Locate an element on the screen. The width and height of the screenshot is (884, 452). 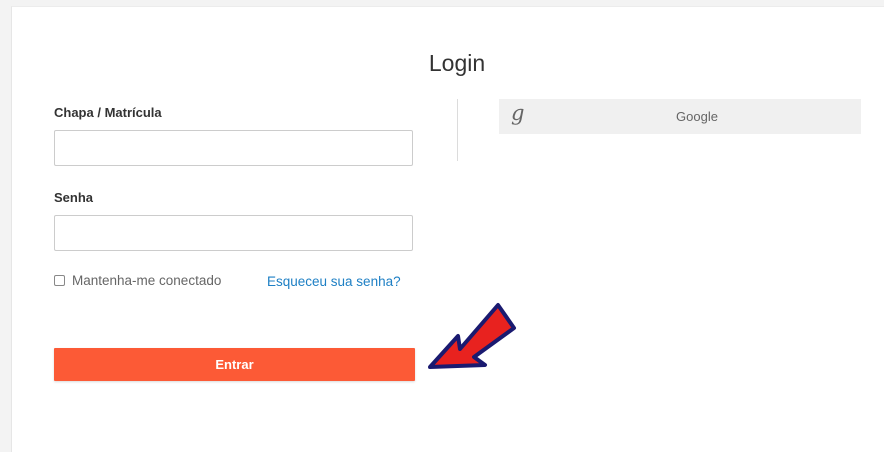
id-field is located at coordinates (233, 148).